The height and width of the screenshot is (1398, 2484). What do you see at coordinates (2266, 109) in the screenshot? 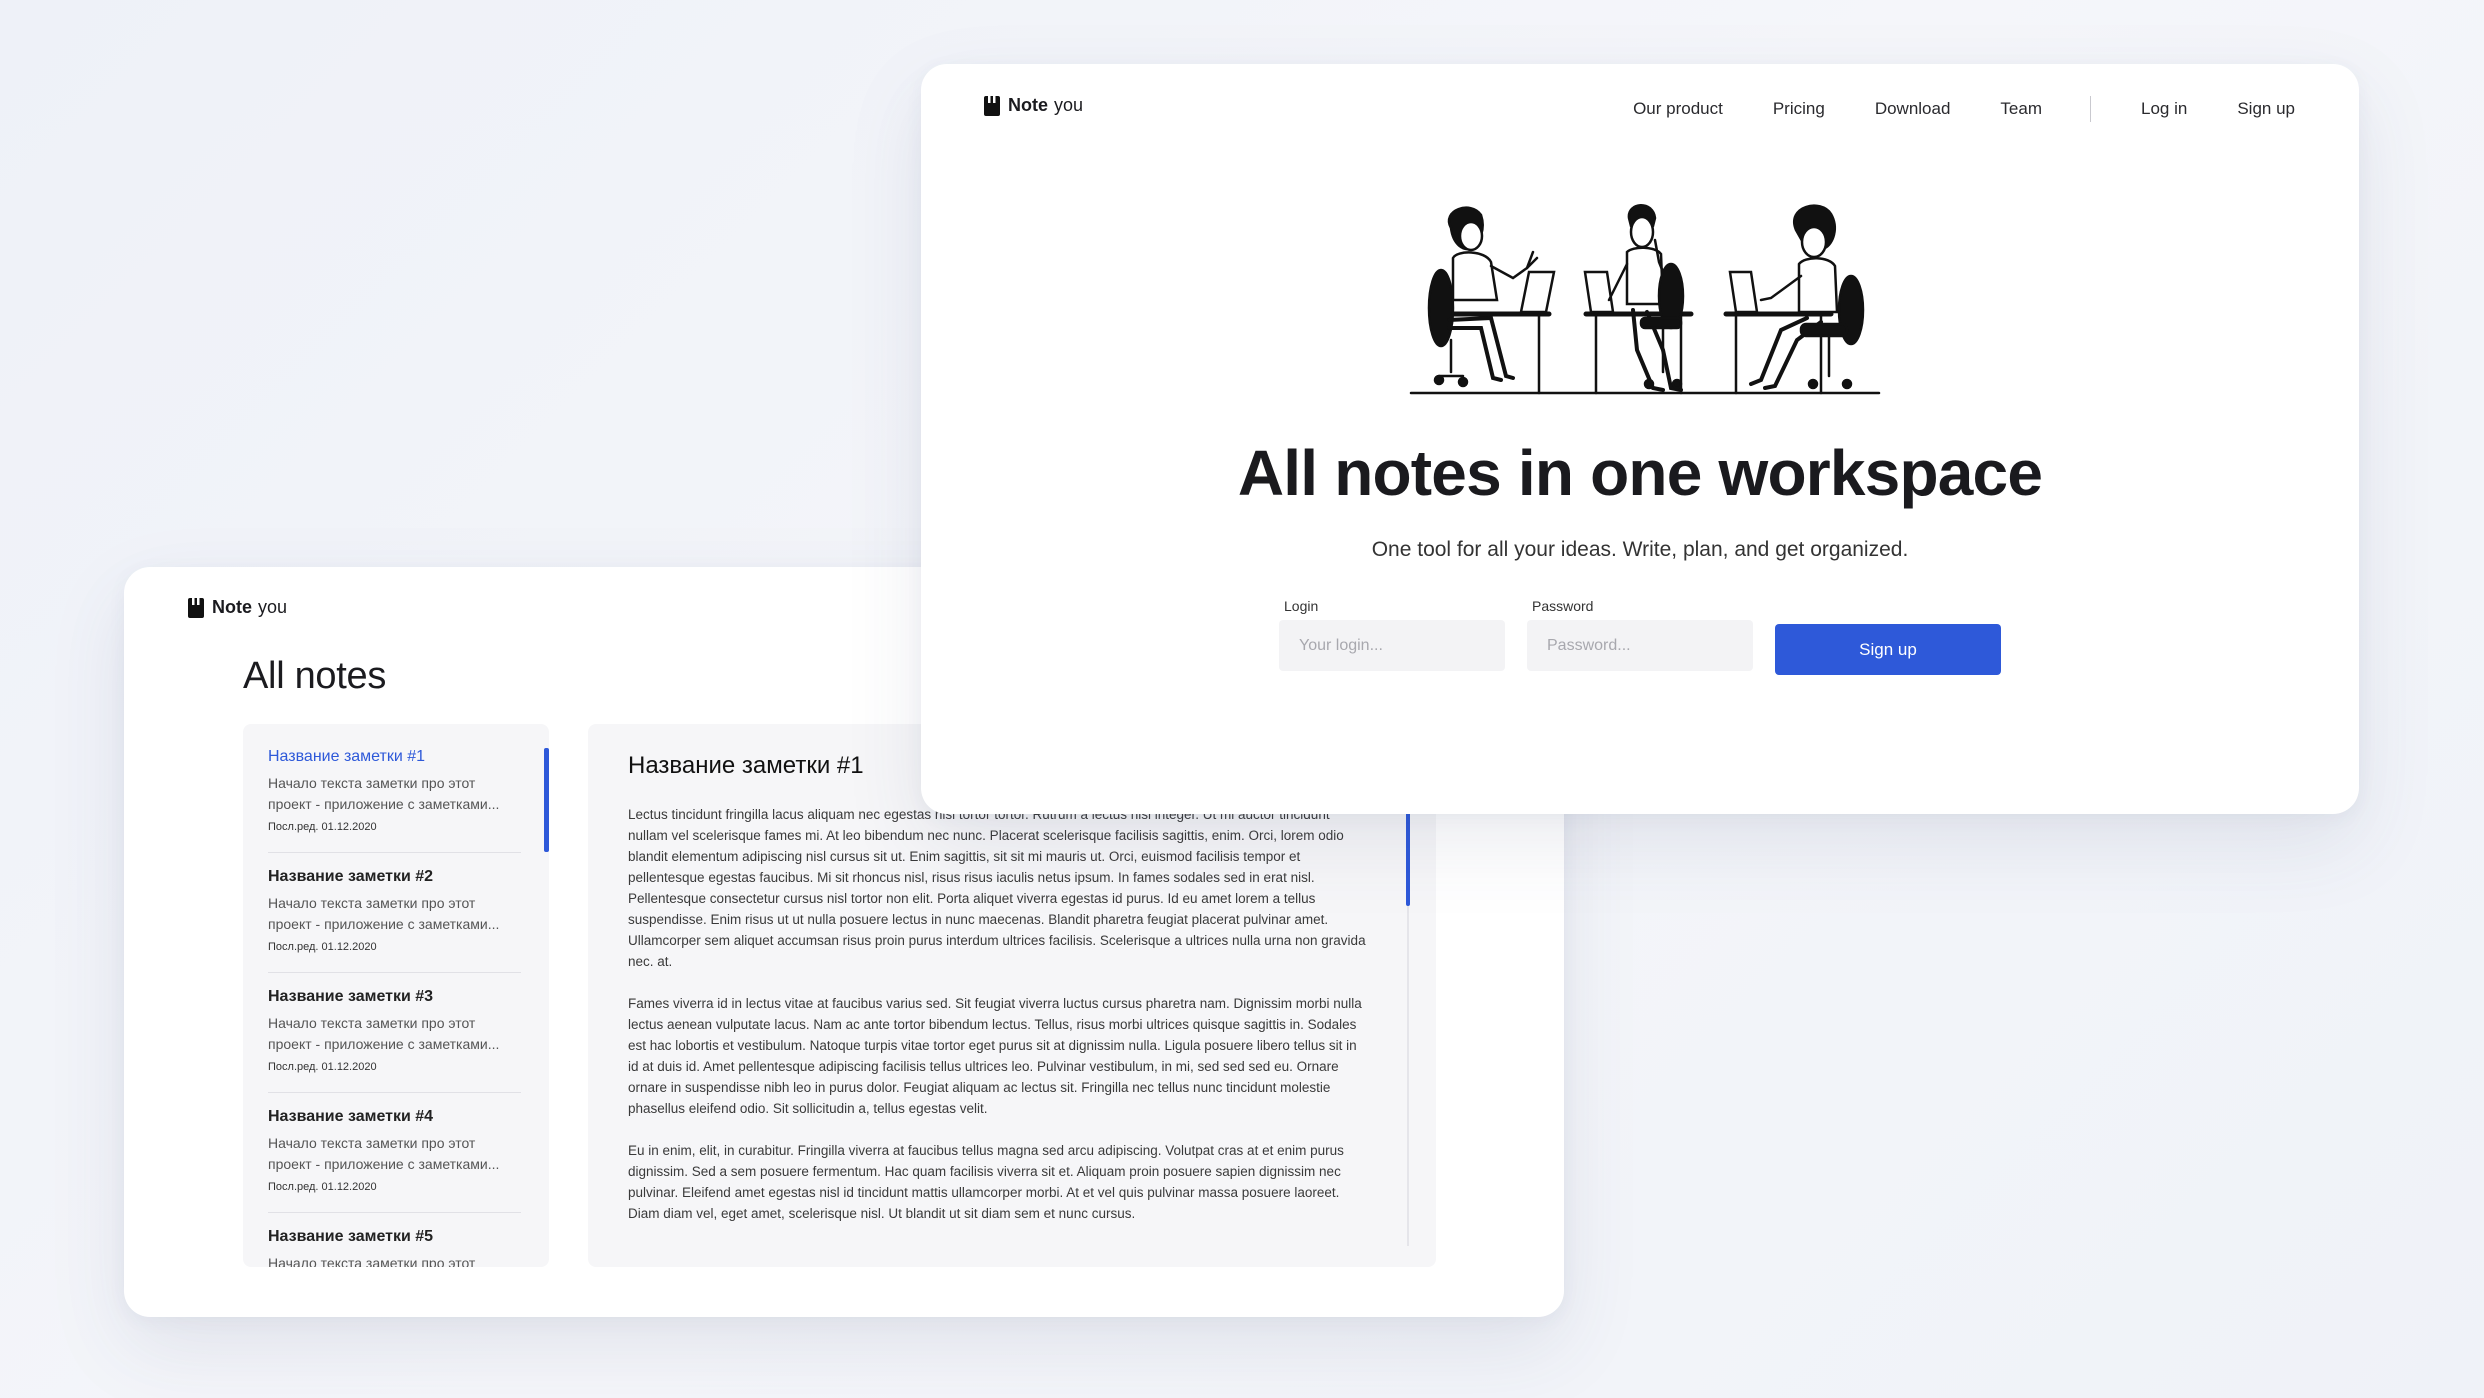
I see `nav-sign-up: Sign up` at bounding box center [2266, 109].